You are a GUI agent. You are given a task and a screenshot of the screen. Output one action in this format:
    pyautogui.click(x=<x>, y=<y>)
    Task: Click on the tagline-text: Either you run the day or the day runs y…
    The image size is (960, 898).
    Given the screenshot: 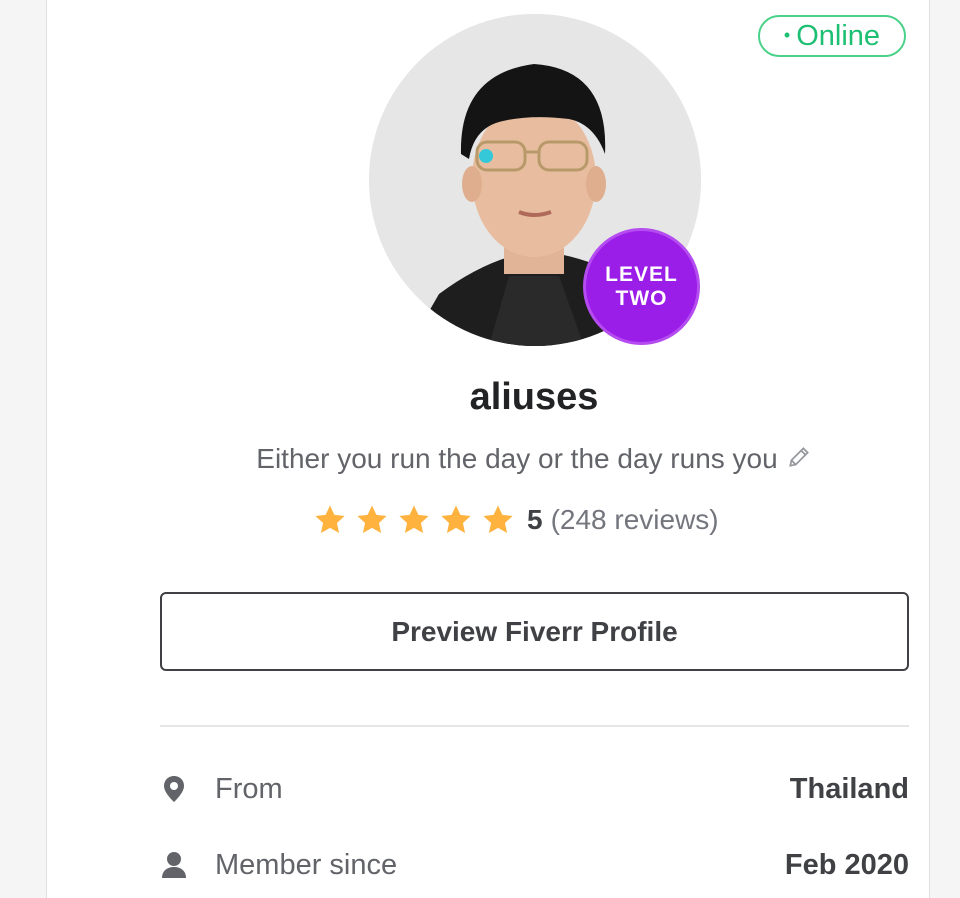 What is the action you would take?
    pyautogui.click(x=517, y=458)
    